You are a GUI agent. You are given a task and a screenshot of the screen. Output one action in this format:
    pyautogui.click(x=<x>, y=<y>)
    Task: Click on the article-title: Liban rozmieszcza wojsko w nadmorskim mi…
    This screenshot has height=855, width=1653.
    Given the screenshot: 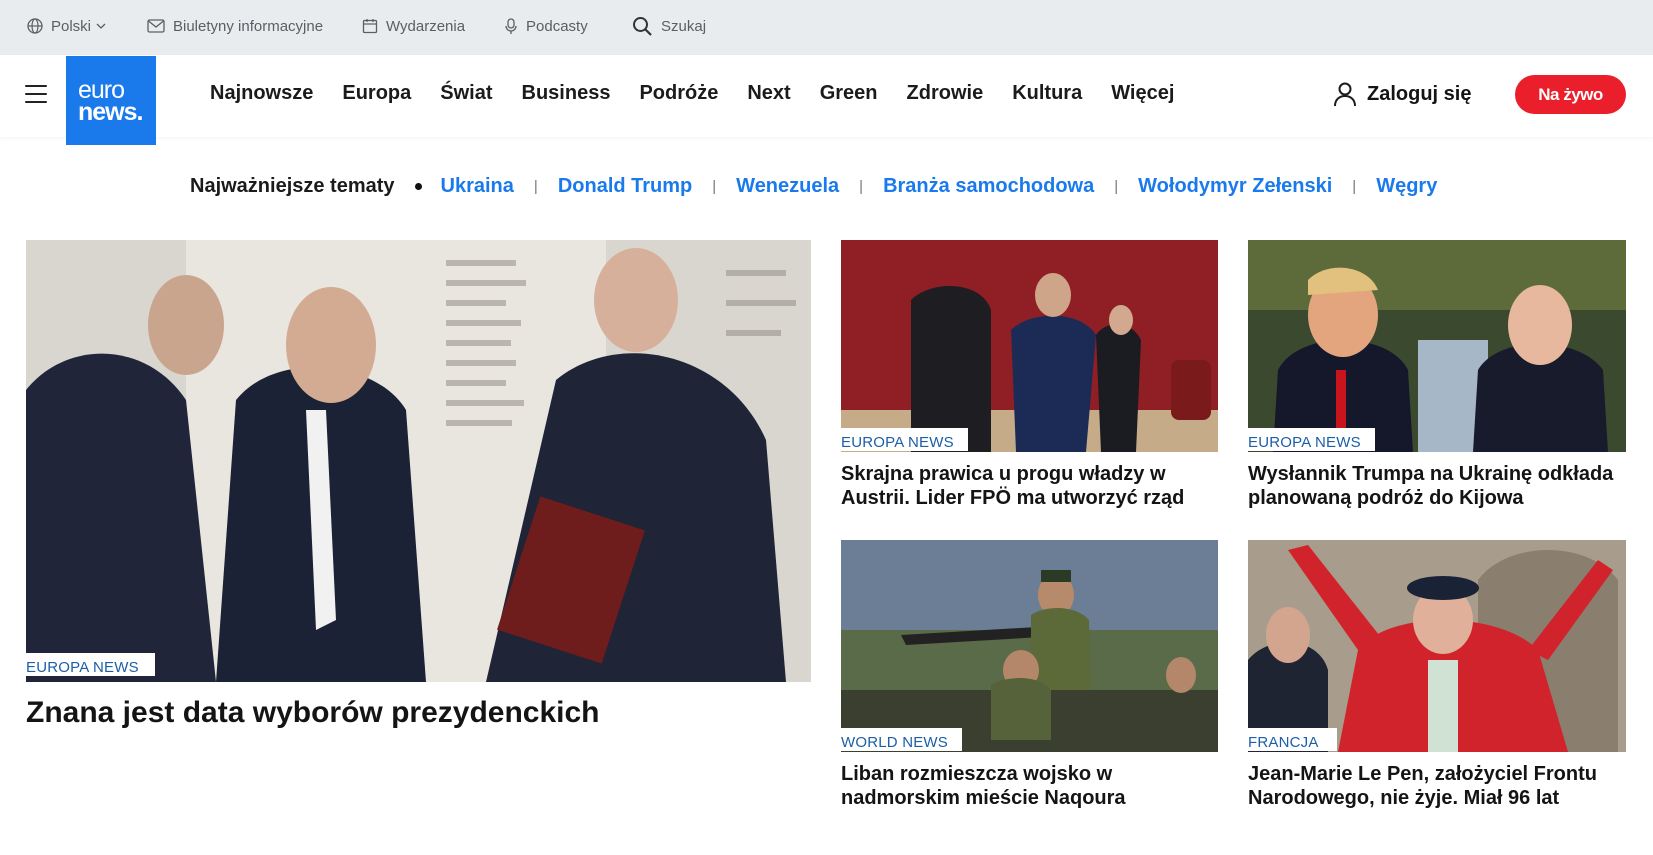 What is the action you would take?
    pyautogui.click(x=1029, y=786)
    